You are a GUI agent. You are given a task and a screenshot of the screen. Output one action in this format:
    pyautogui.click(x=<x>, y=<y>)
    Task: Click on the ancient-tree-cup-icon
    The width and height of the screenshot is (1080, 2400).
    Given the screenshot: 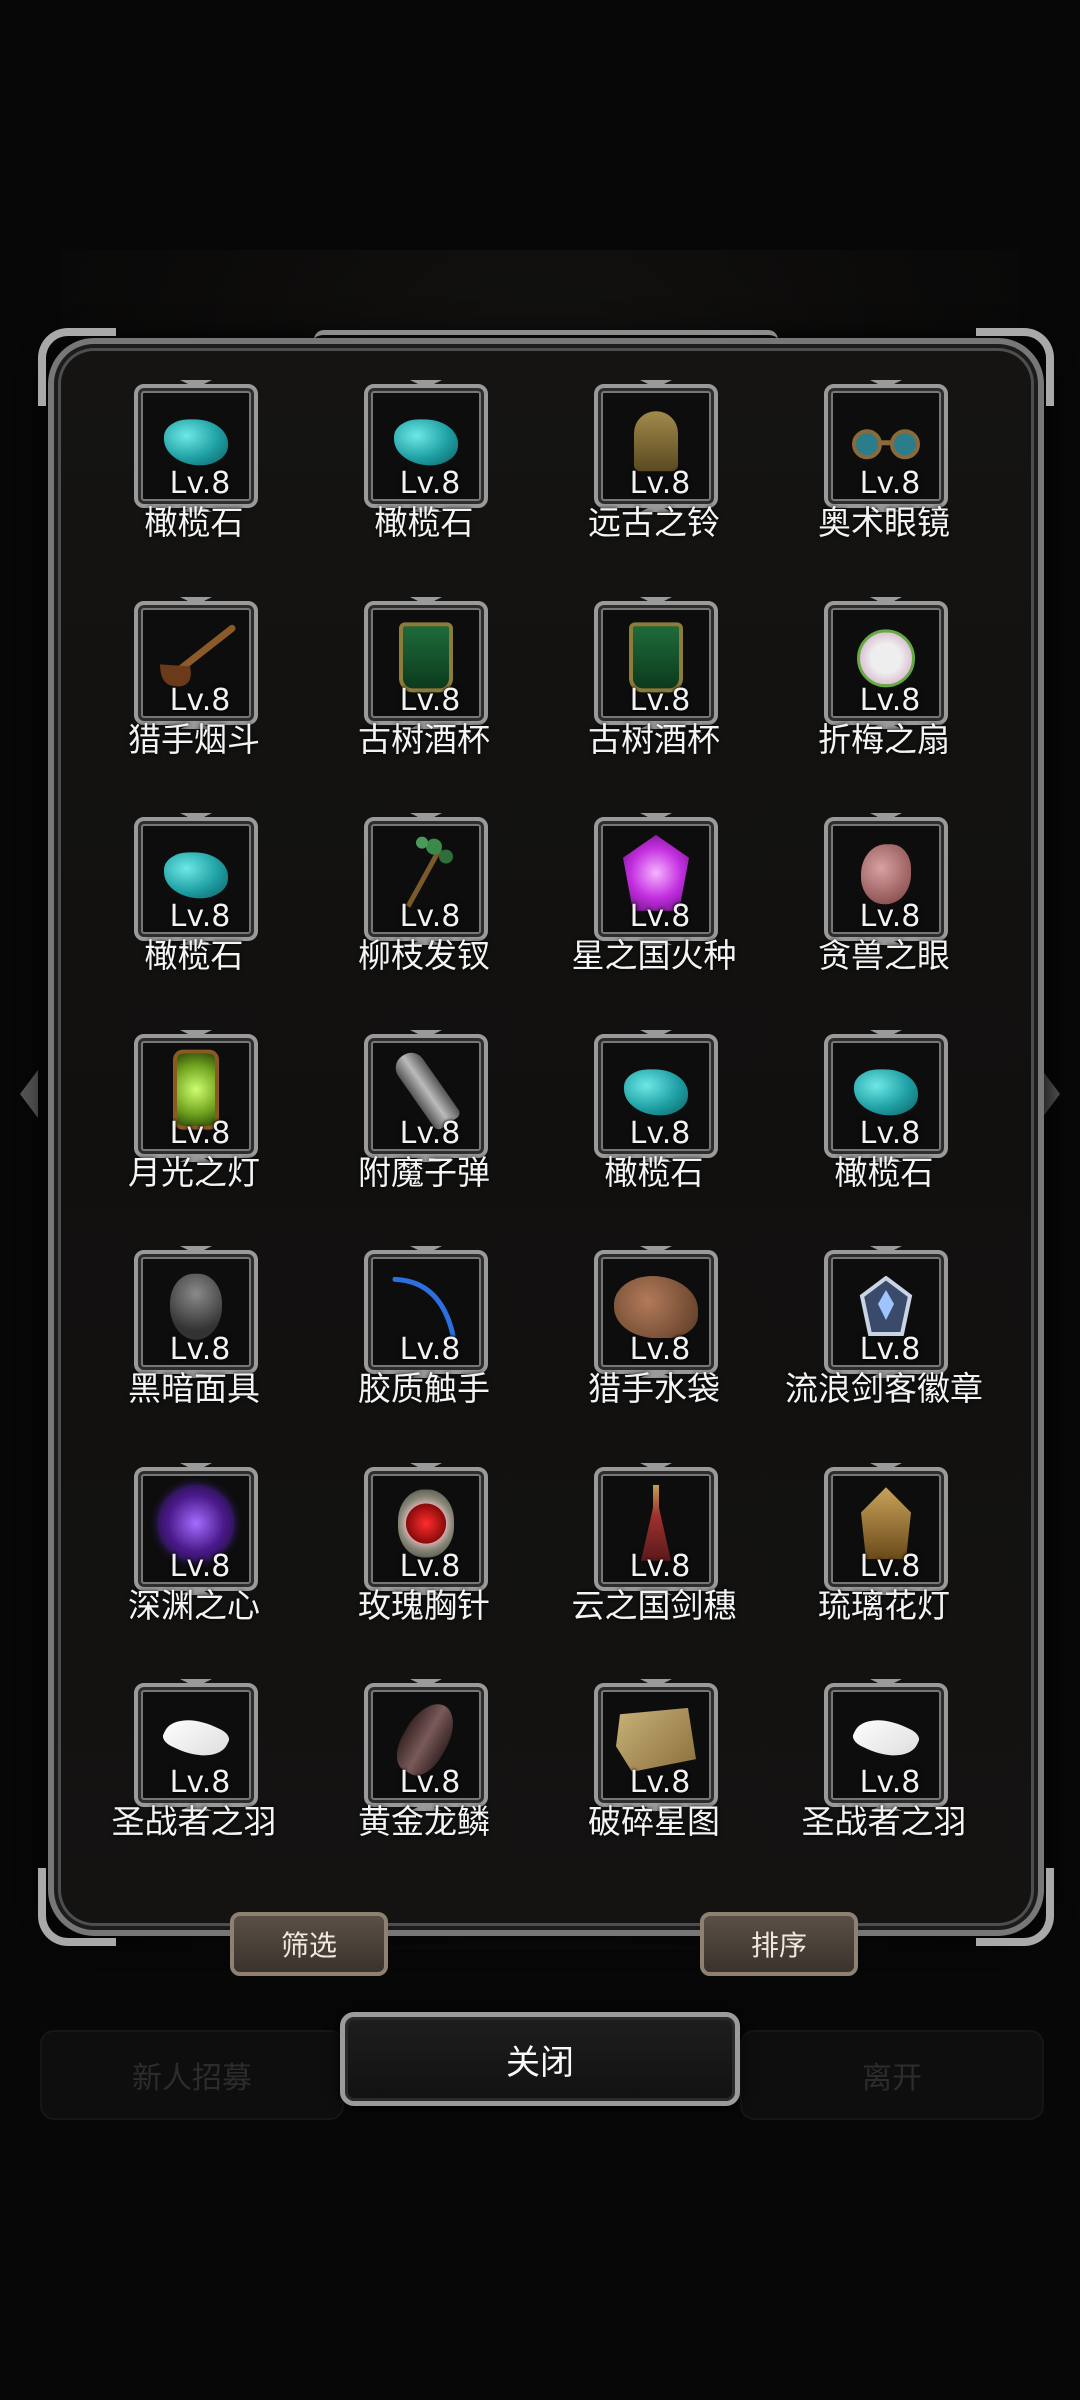 What is the action you would take?
    pyautogui.click(x=426, y=657)
    